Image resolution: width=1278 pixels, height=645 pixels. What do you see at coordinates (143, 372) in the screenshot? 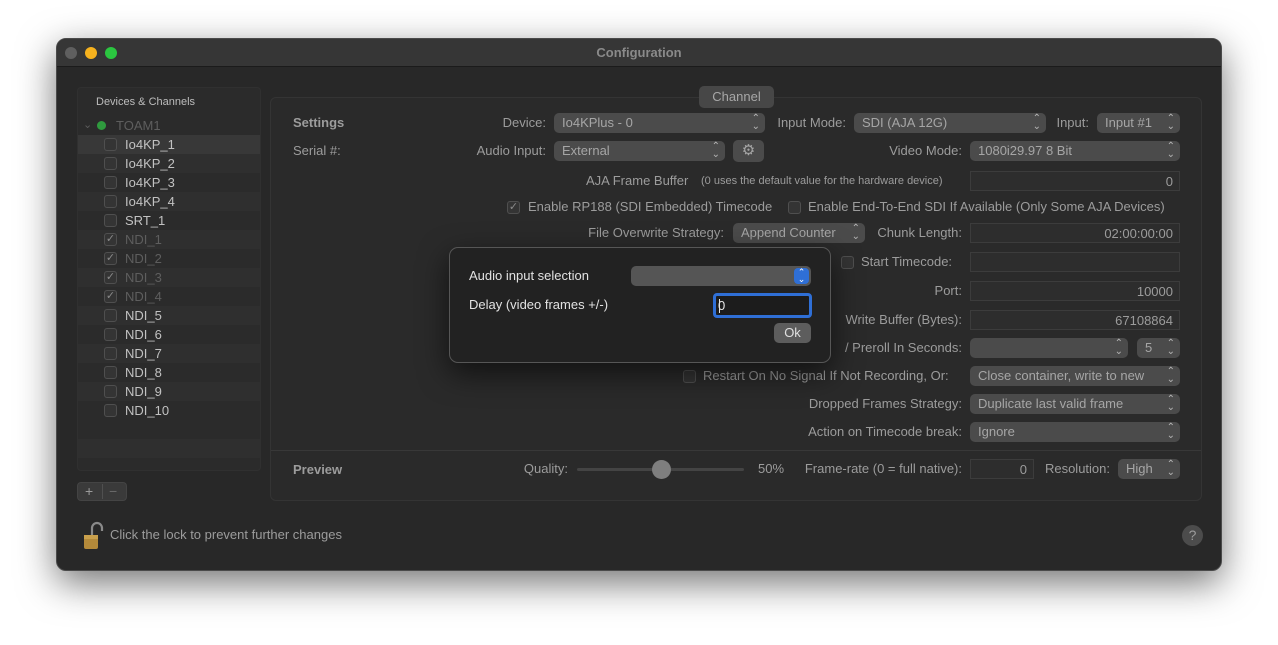
I see `channel-label: NDI_8` at bounding box center [143, 372].